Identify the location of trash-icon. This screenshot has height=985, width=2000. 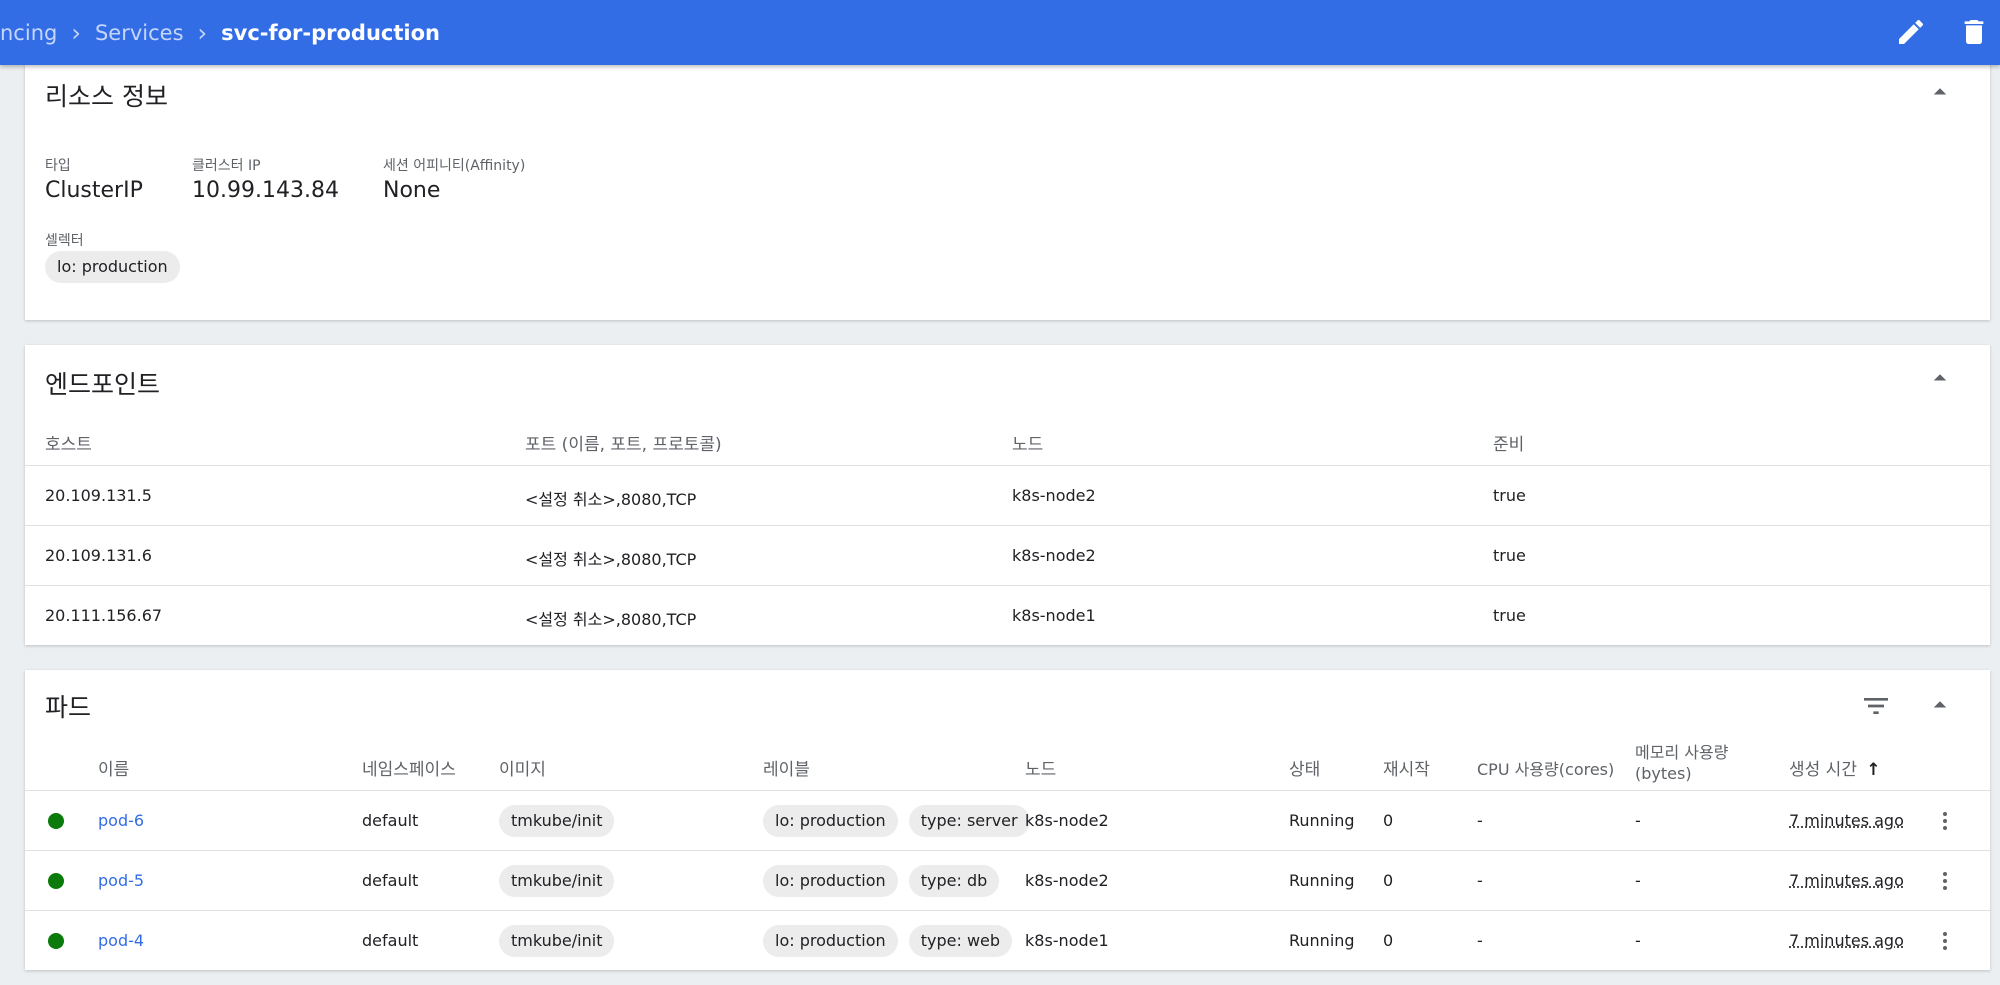
(1974, 32).